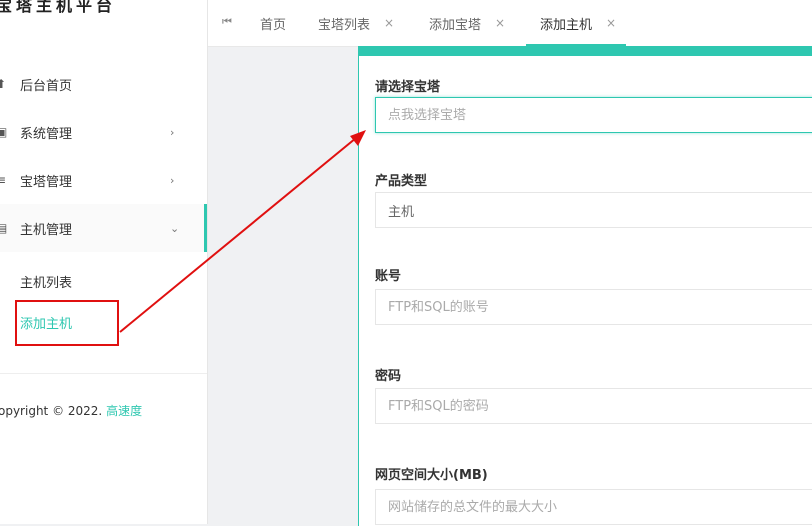 Image resolution: width=812 pixels, height=526 pixels. What do you see at coordinates (408, 87) in the screenshot?
I see `select-bt-label: 请选择宝塔` at bounding box center [408, 87].